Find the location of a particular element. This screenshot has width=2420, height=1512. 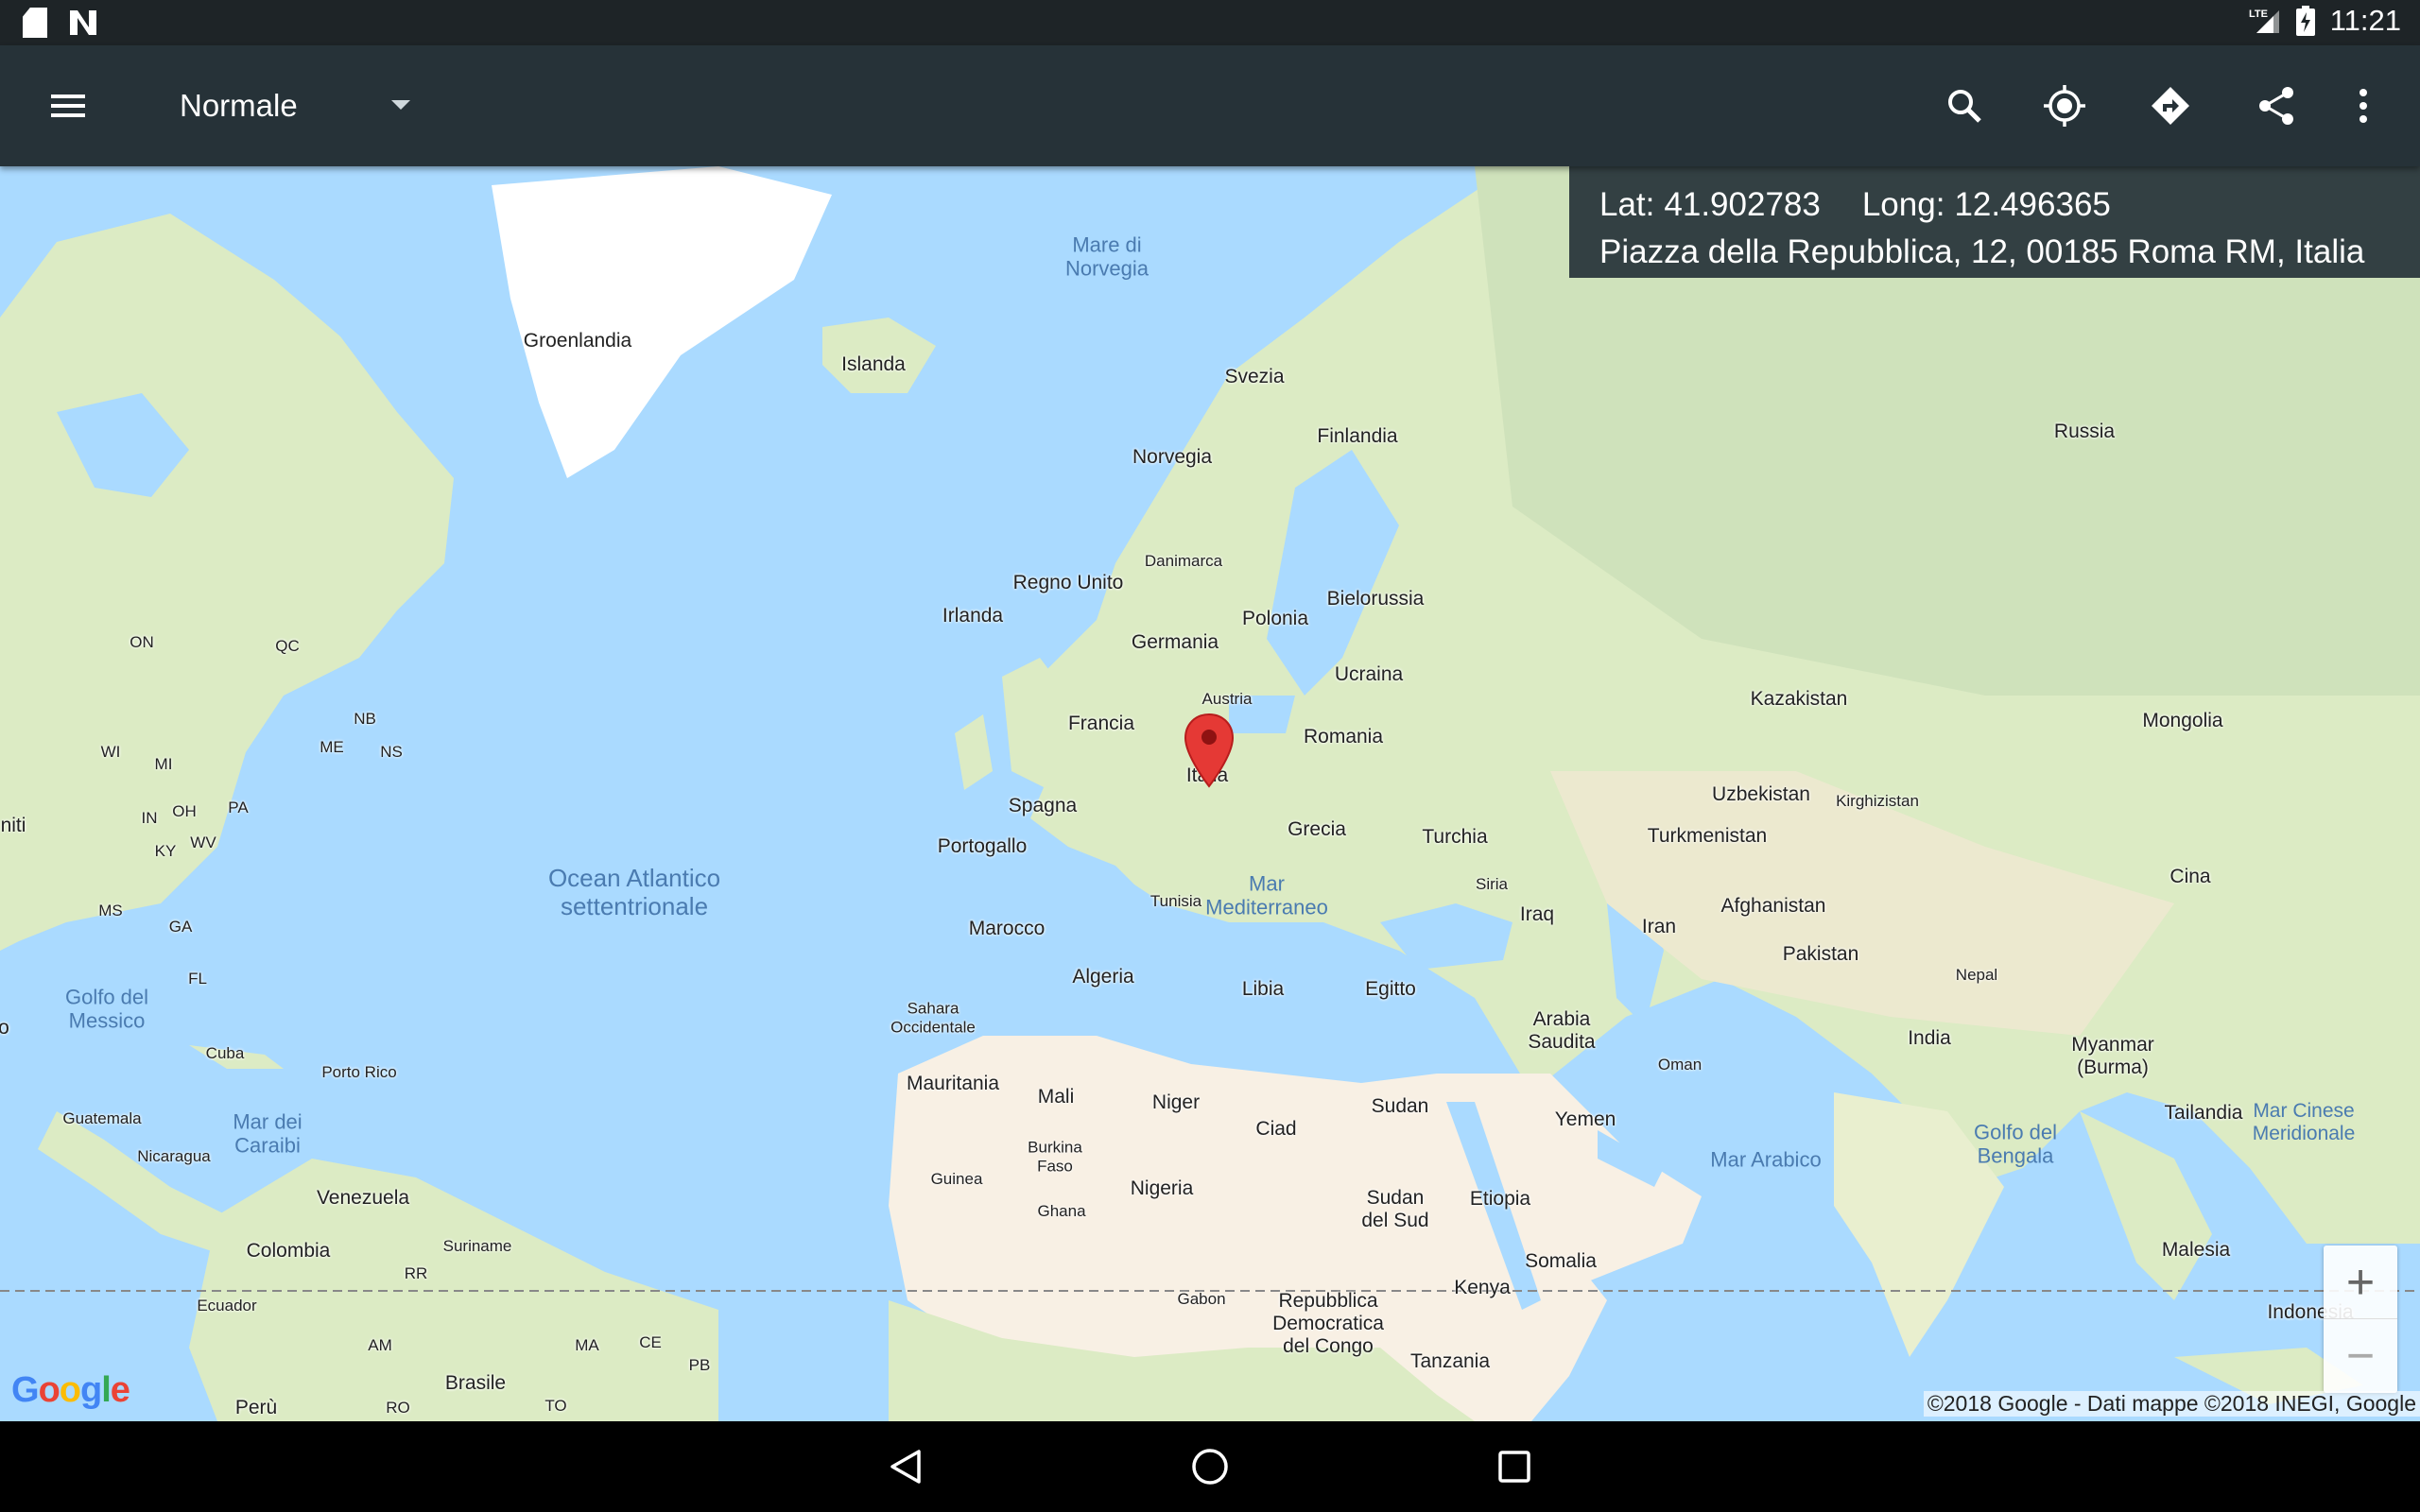

map-label: MS is located at coordinates (111, 911).